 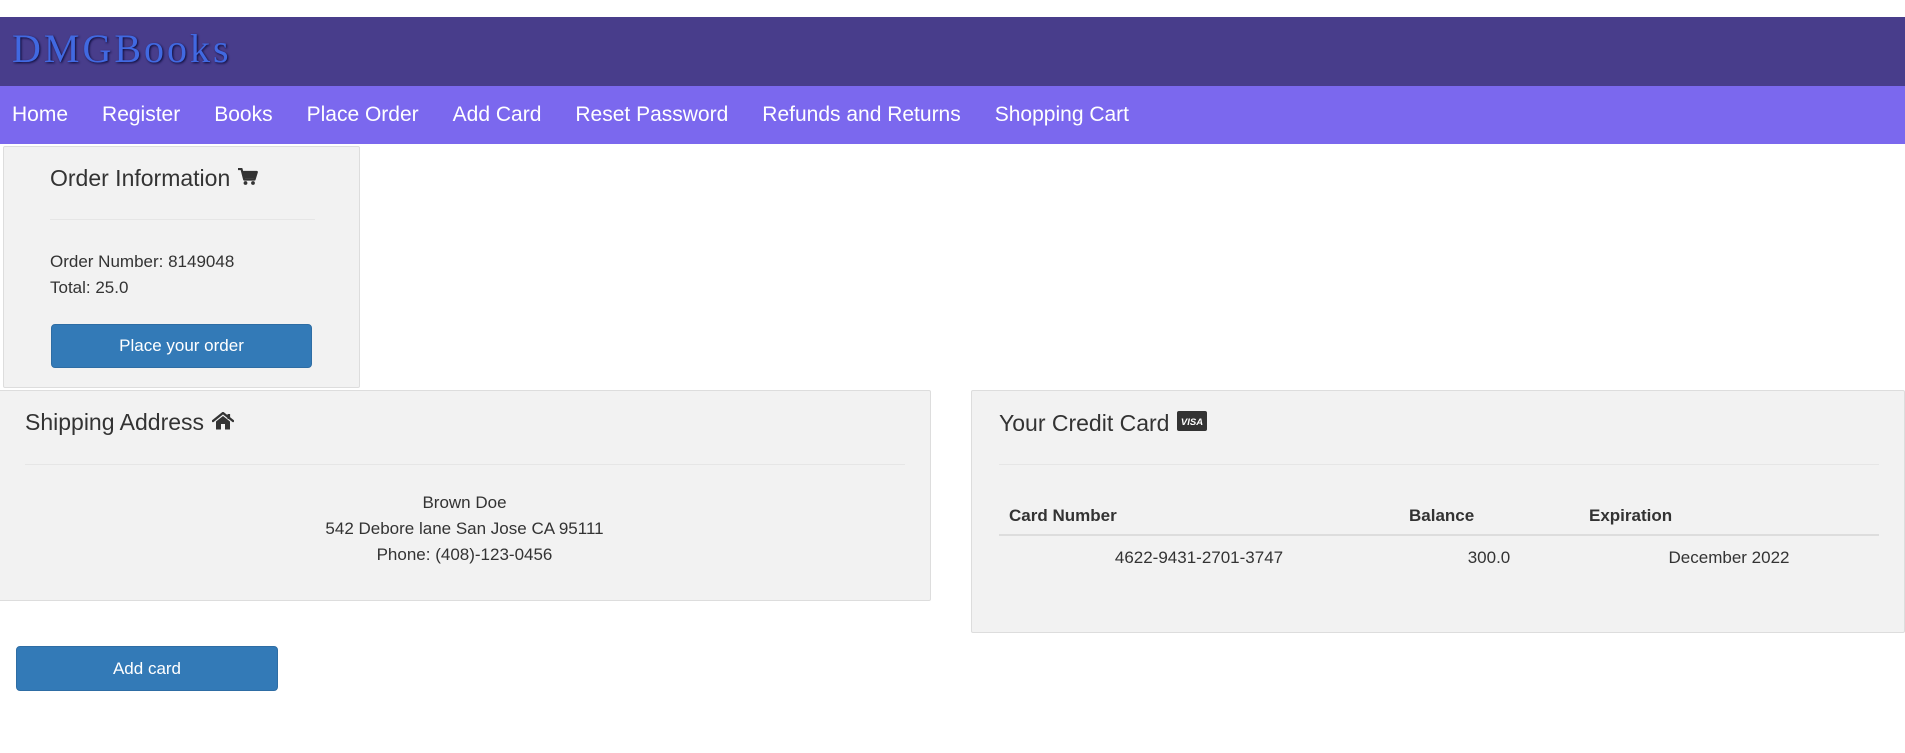 I want to click on nav-item-reset-password: Reset Password, so click(x=668, y=115).